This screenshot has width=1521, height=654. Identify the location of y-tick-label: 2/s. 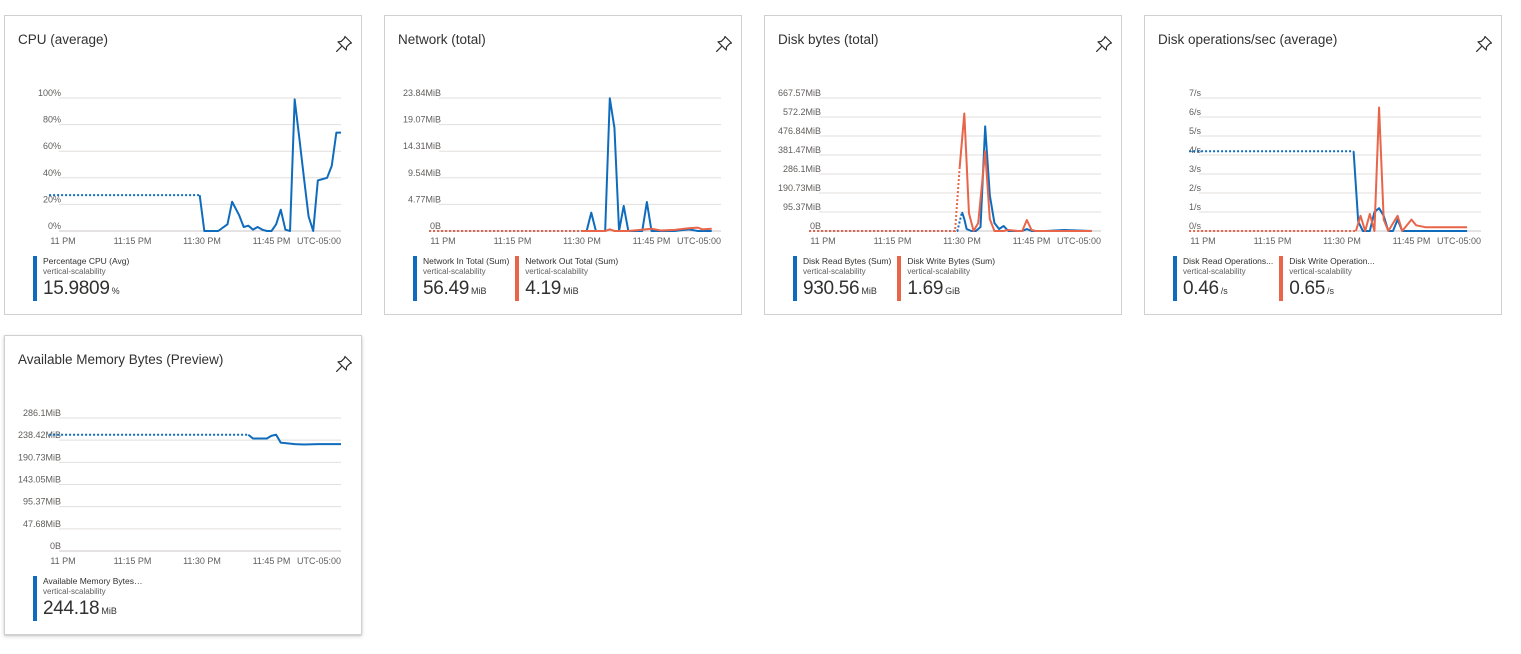
(1195, 188).